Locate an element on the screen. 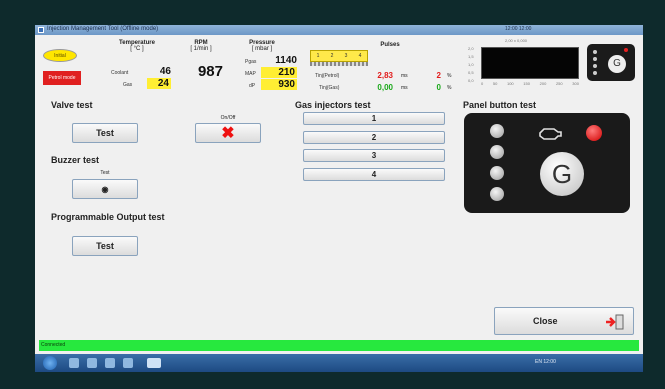  off-x-icon: ✖ is located at coordinates (228, 133).